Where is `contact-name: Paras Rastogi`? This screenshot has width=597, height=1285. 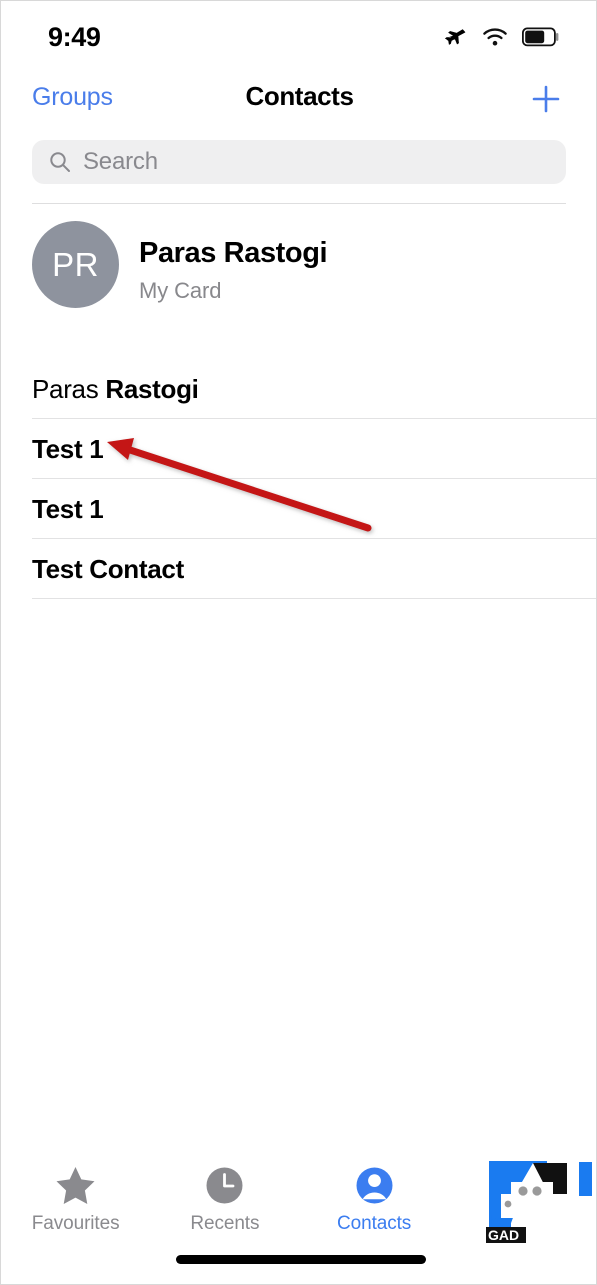 contact-name: Paras Rastogi is located at coordinates (115, 389).